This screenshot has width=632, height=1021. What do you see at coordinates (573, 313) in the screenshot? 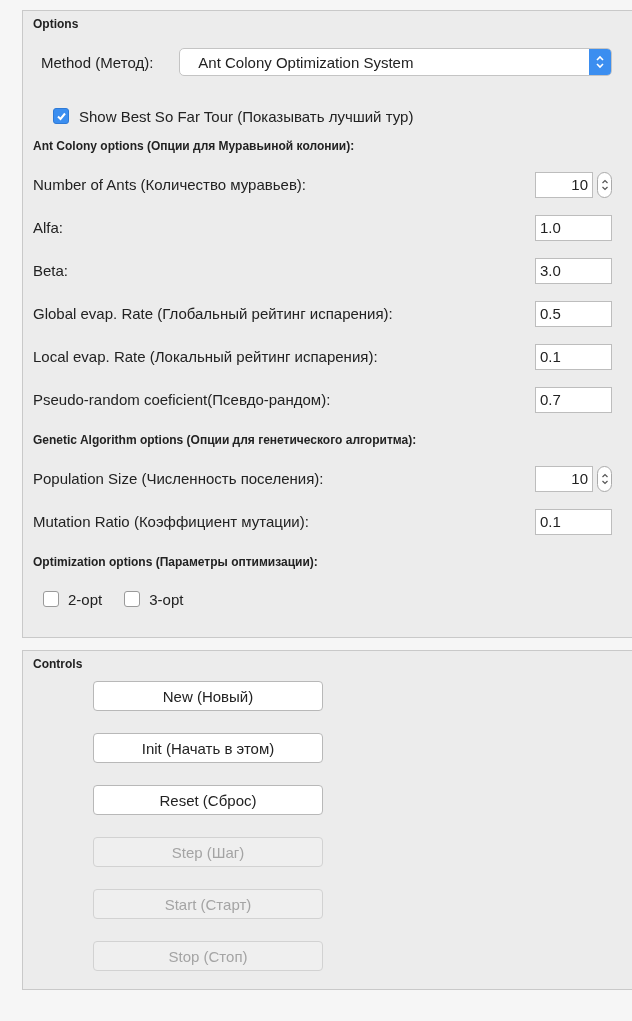
I see `input-field: 0.5` at bounding box center [573, 313].